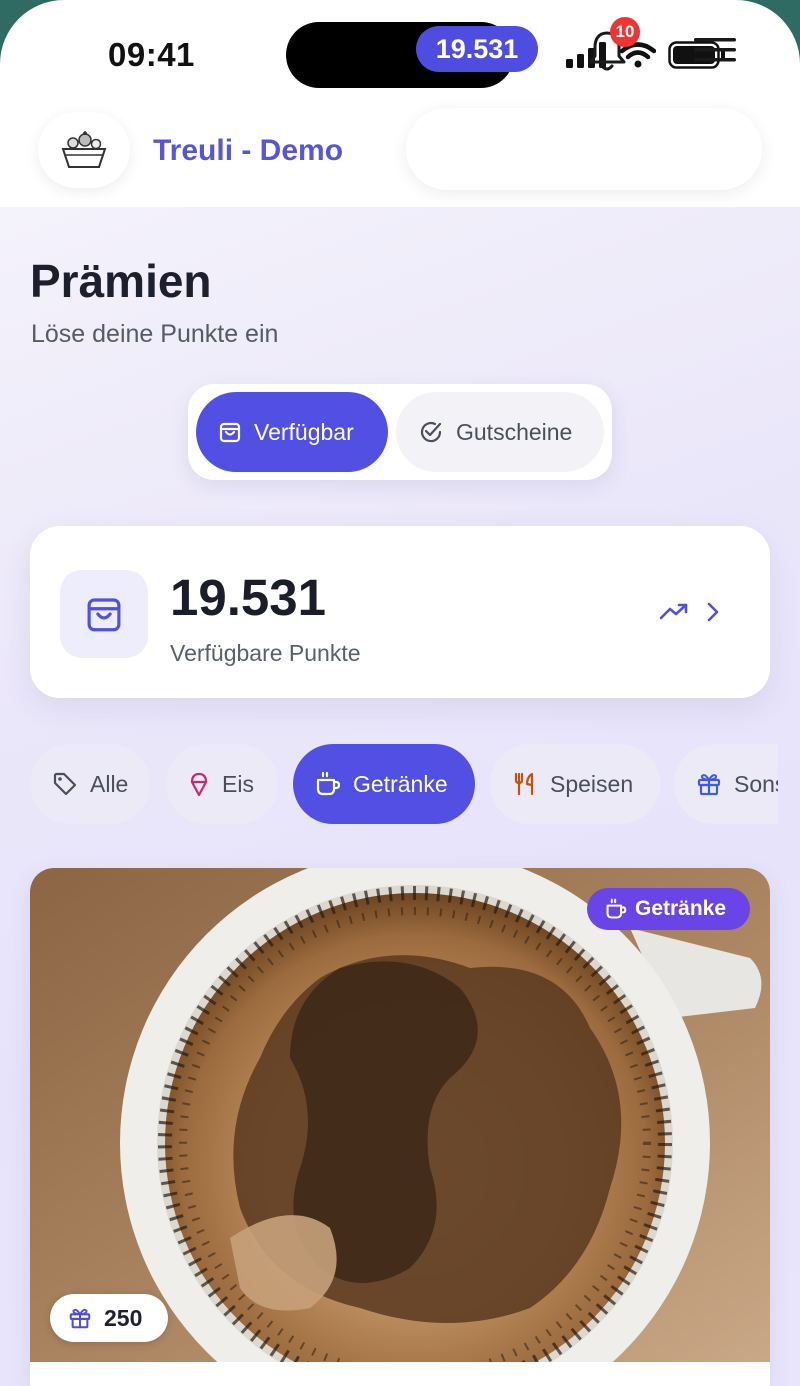 The width and height of the screenshot is (800, 1386). Describe the element at coordinates (514, 431) in the screenshot. I see `tab-label: Gutscheine` at that location.